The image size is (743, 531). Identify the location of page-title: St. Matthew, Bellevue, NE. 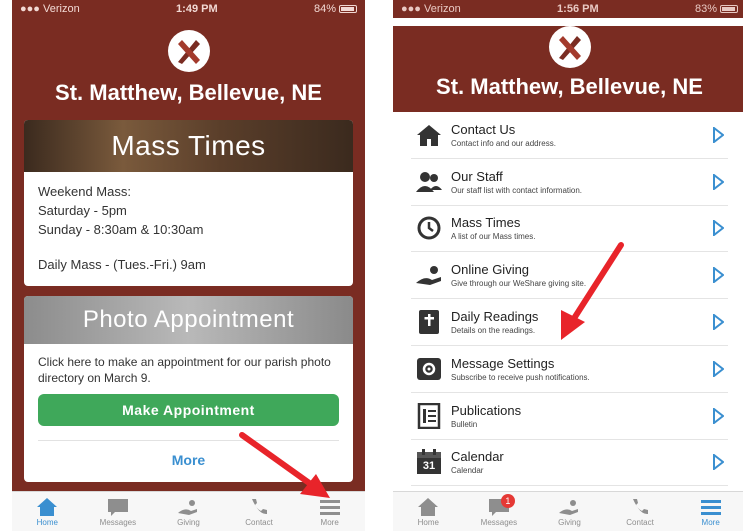
(569, 86).